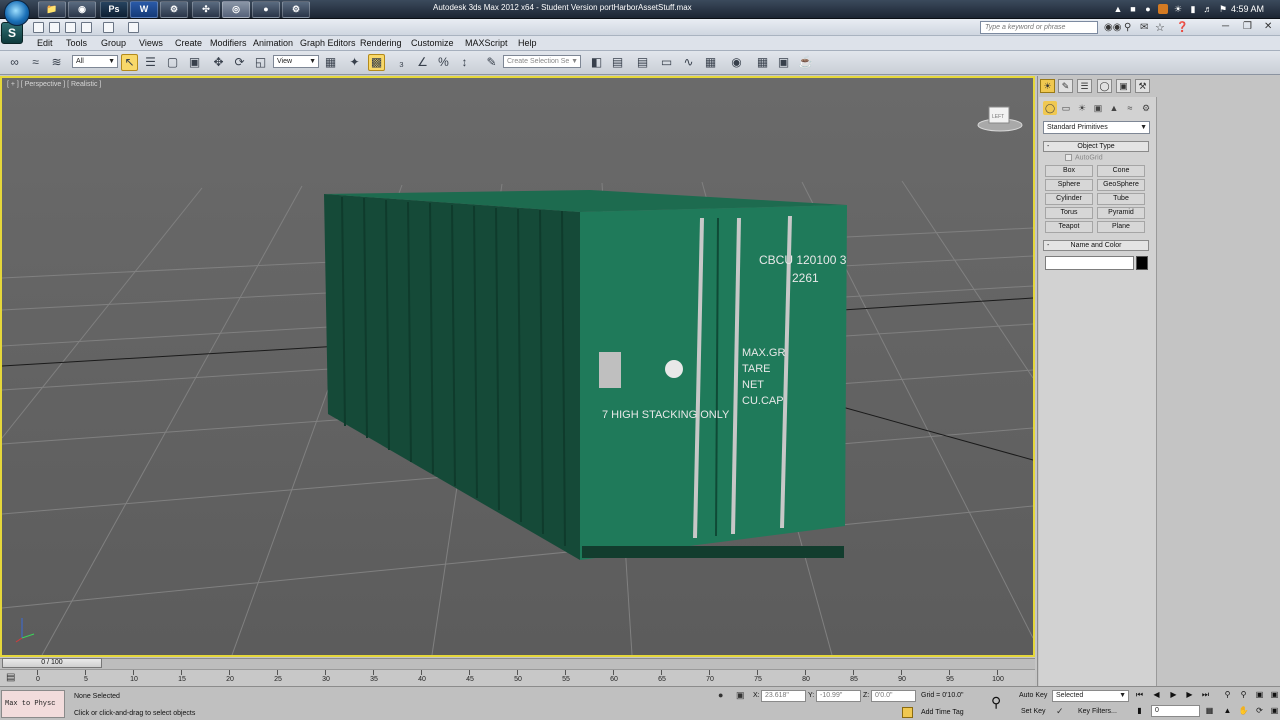 The image size is (1280, 720). Describe the element at coordinates (1069, 171) in the screenshot. I see `box-button: Box` at that location.